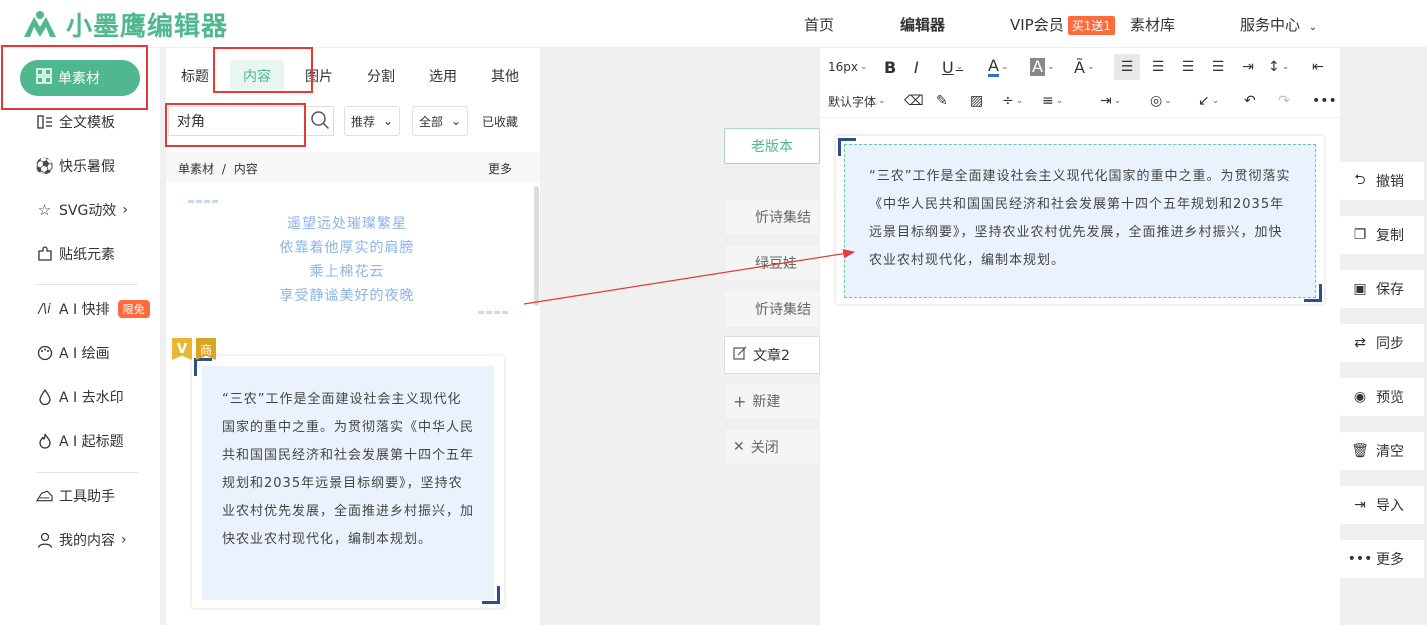 Image resolution: width=1427 pixels, height=625 pixels. Describe the element at coordinates (772, 401) in the screenshot. I see `new-article-button: + 新建` at that location.